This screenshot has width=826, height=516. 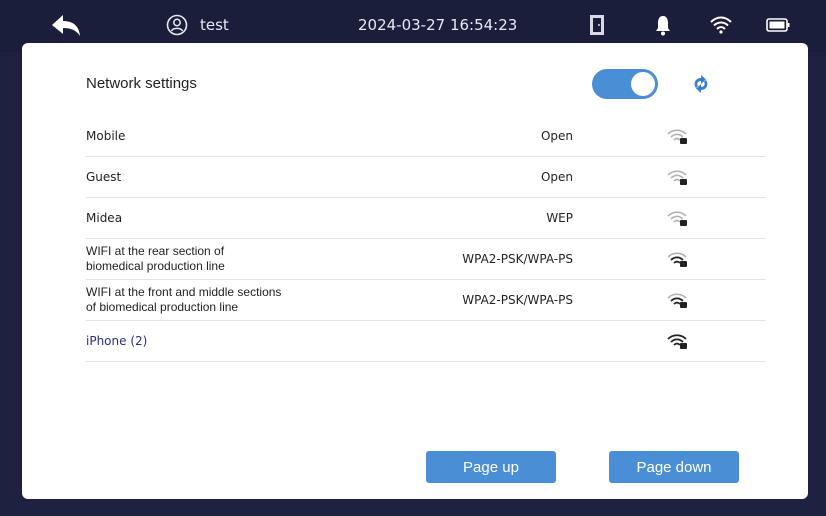 What do you see at coordinates (117, 341) in the screenshot?
I see `network-name: iPhone (2)` at bounding box center [117, 341].